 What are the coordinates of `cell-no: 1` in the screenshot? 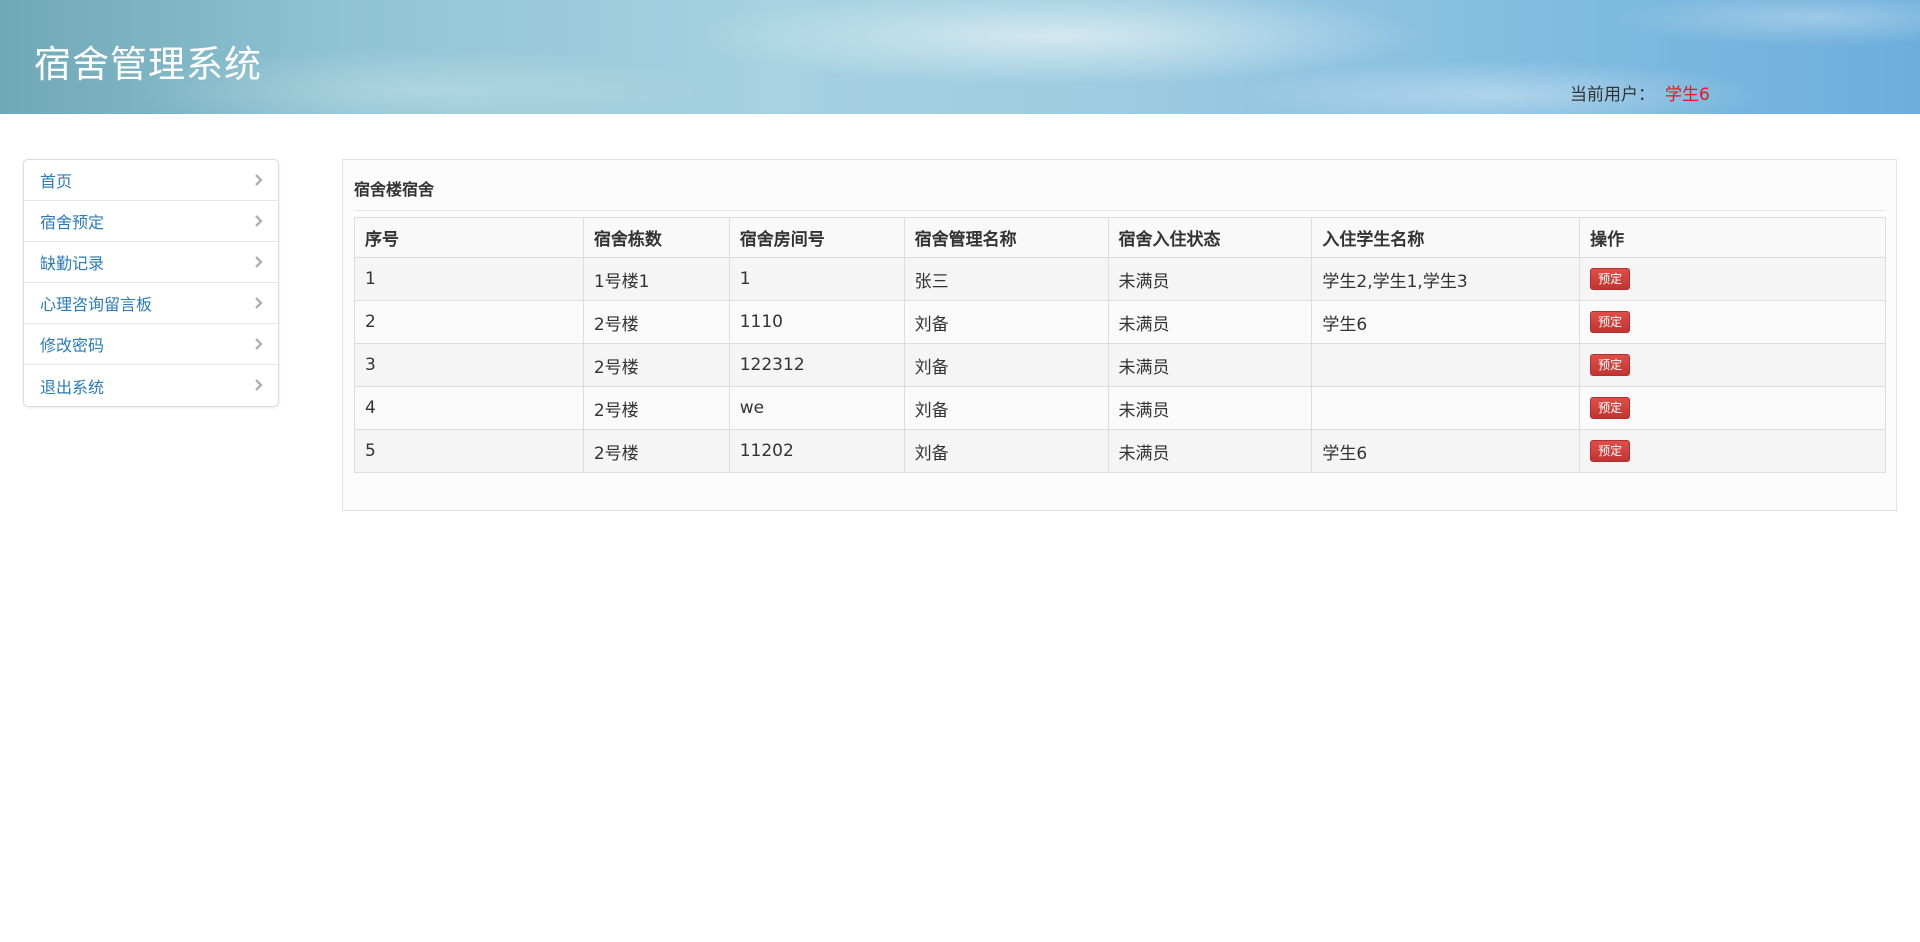 It's located at (469, 279).